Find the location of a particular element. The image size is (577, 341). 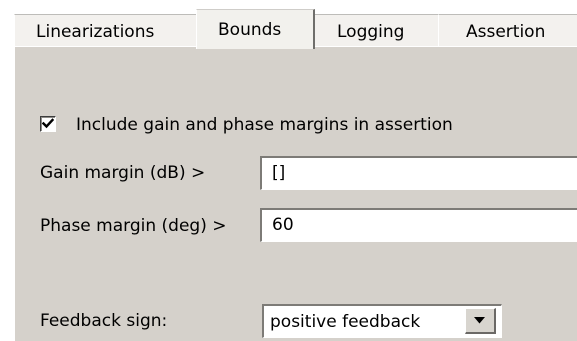

checkmark-icon is located at coordinates (48, 123).